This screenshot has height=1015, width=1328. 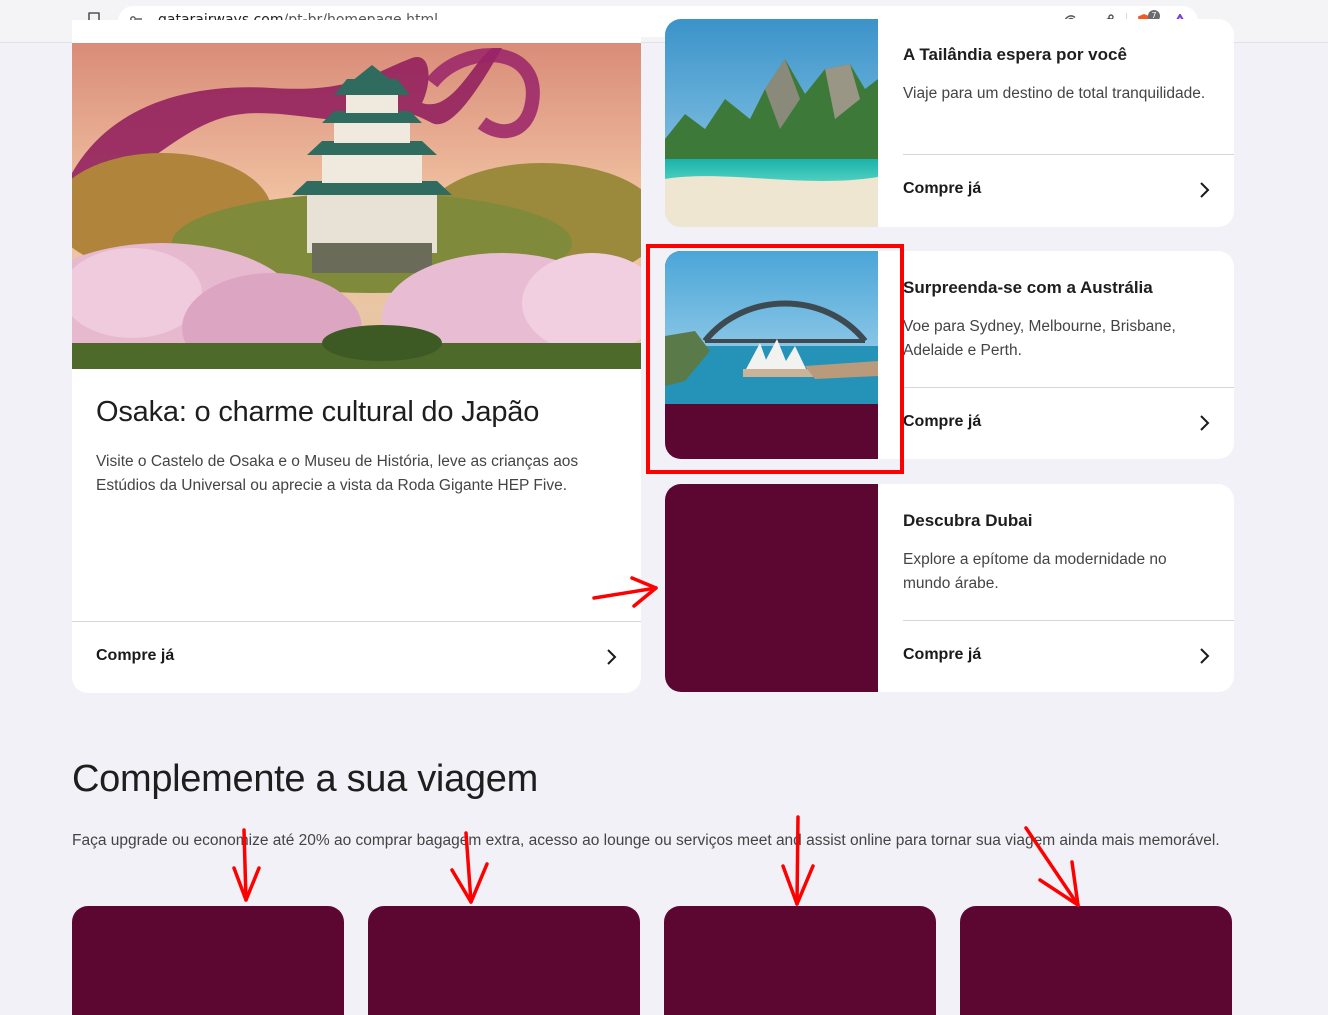 I want to click on osaka-castle-image, so click(x=356, y=206).